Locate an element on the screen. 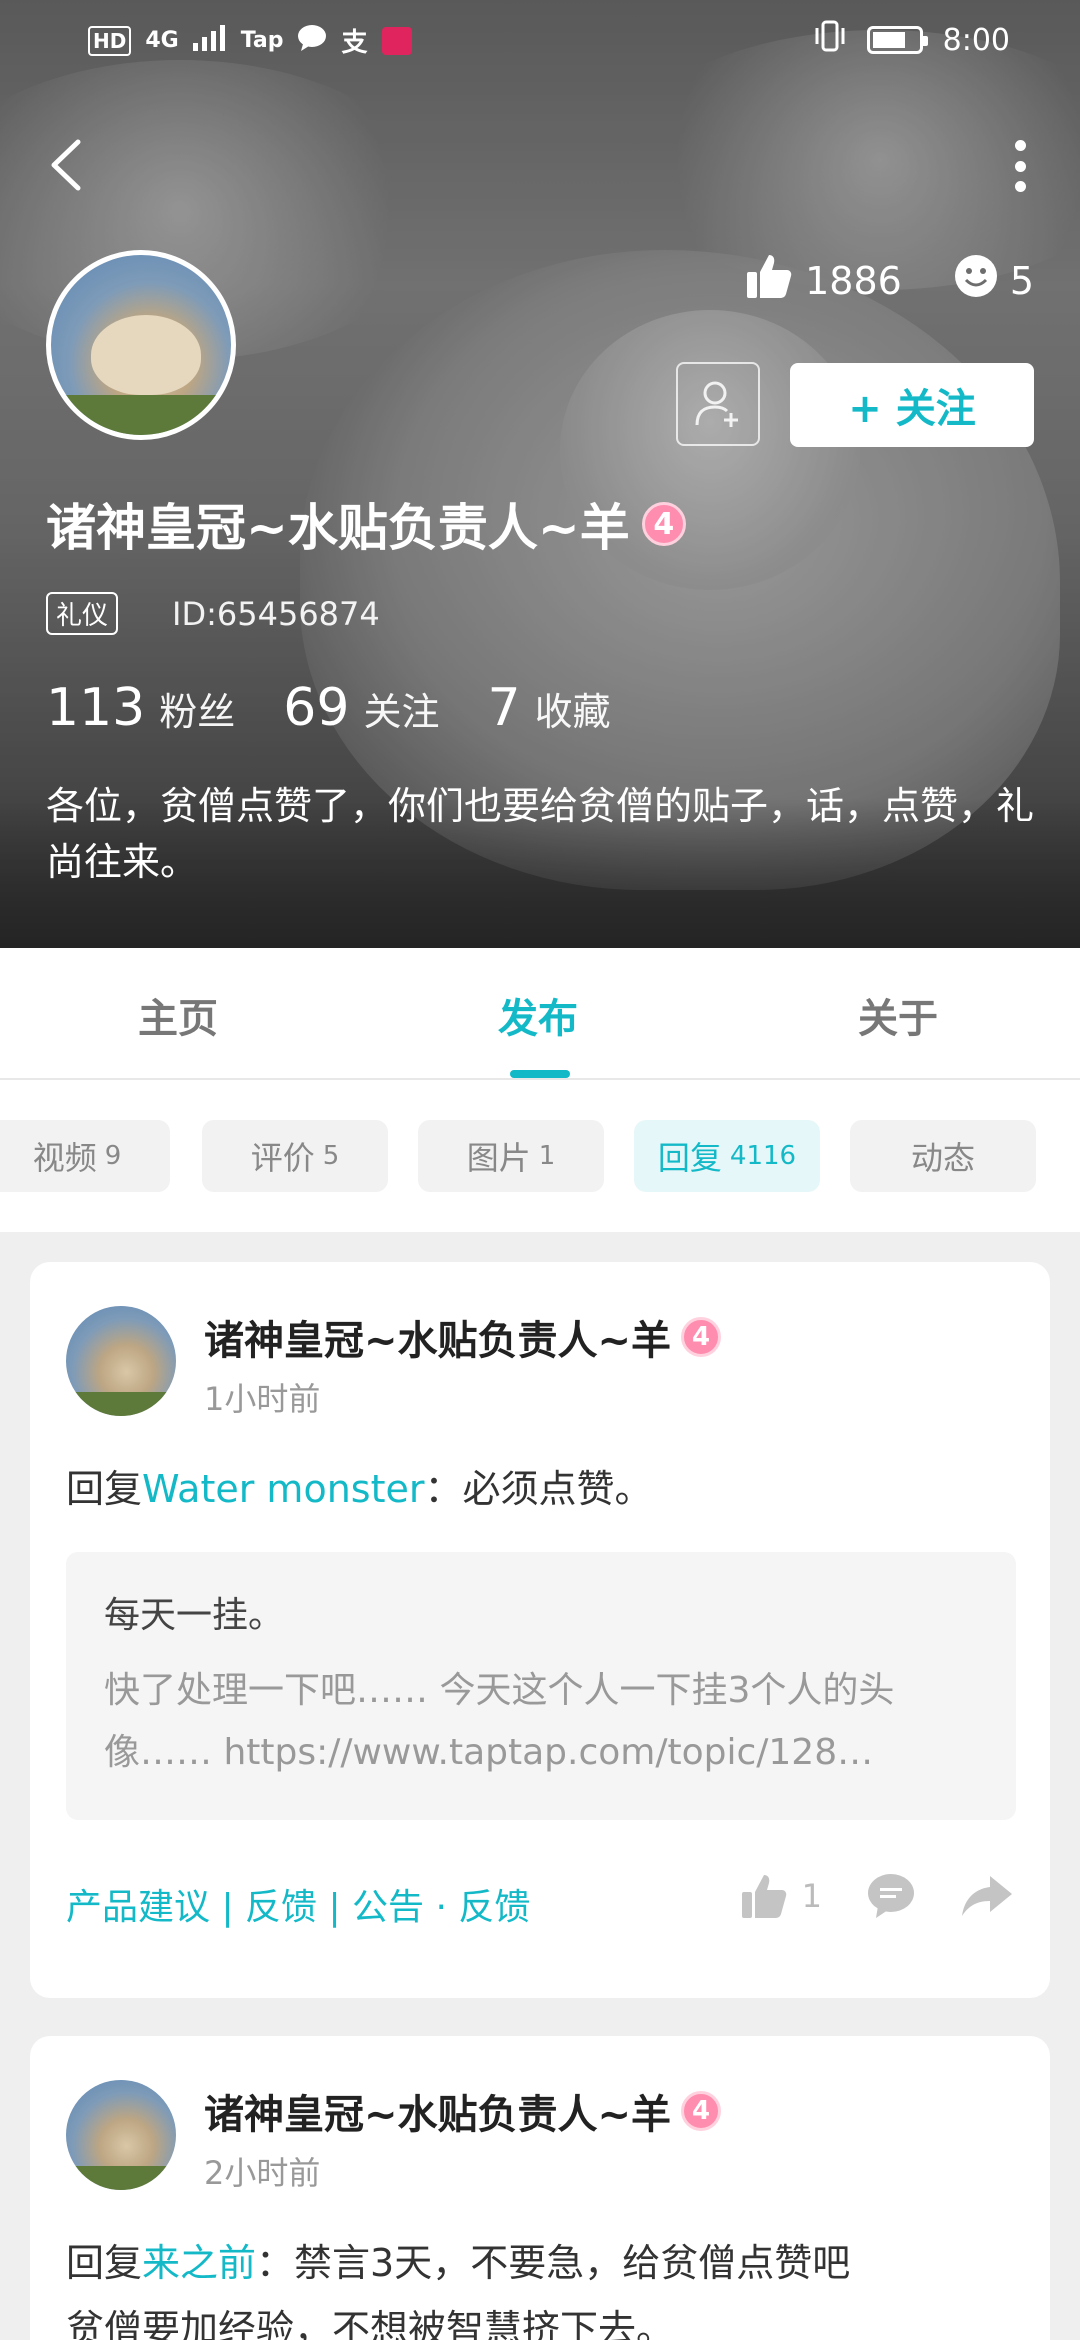 The image size is (1080, 2340). profile-stats: 1886 5 is located at coordinates (889, 280).